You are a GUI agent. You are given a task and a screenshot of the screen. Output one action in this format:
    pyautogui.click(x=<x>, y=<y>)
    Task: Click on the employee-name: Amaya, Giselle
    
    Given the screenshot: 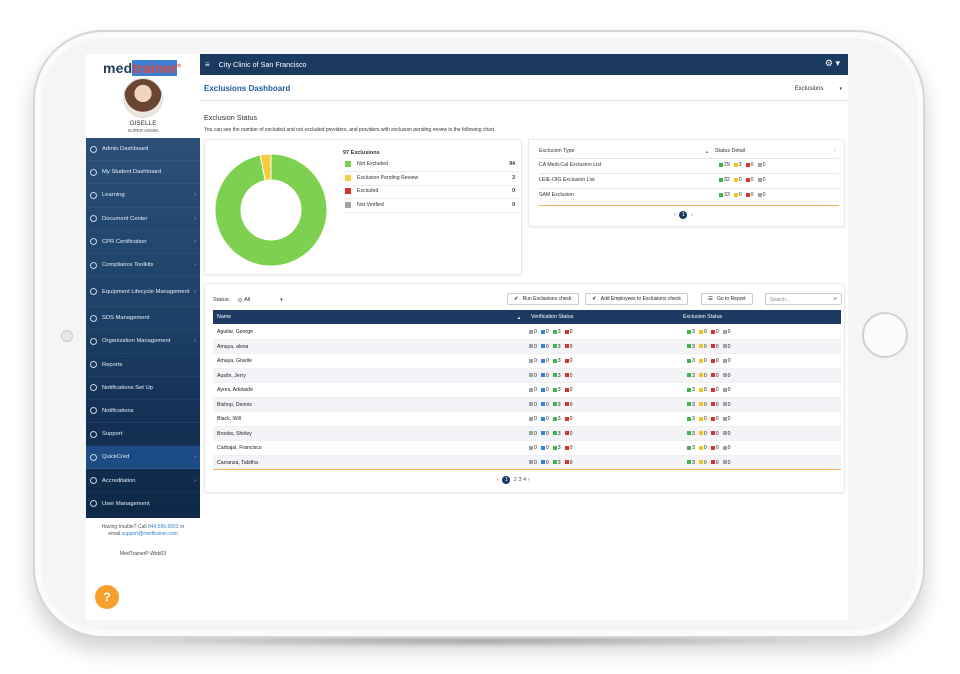 What is the action you would take?
    pyautogui.click(x=234, y=361)
    